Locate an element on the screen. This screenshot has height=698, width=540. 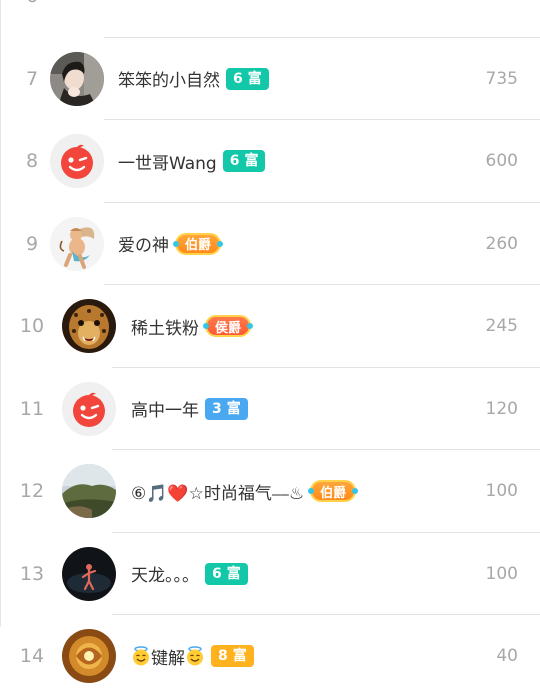
name-group: 爱の神 伯爵 is located at coordinates (171, 244).